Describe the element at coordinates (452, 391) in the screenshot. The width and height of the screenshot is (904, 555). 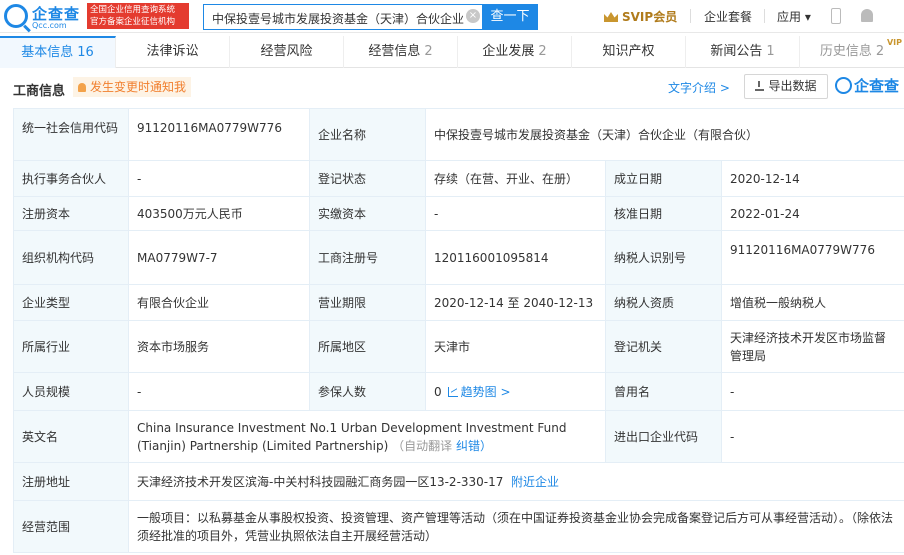
I see `trend-chart-icon` at that location.